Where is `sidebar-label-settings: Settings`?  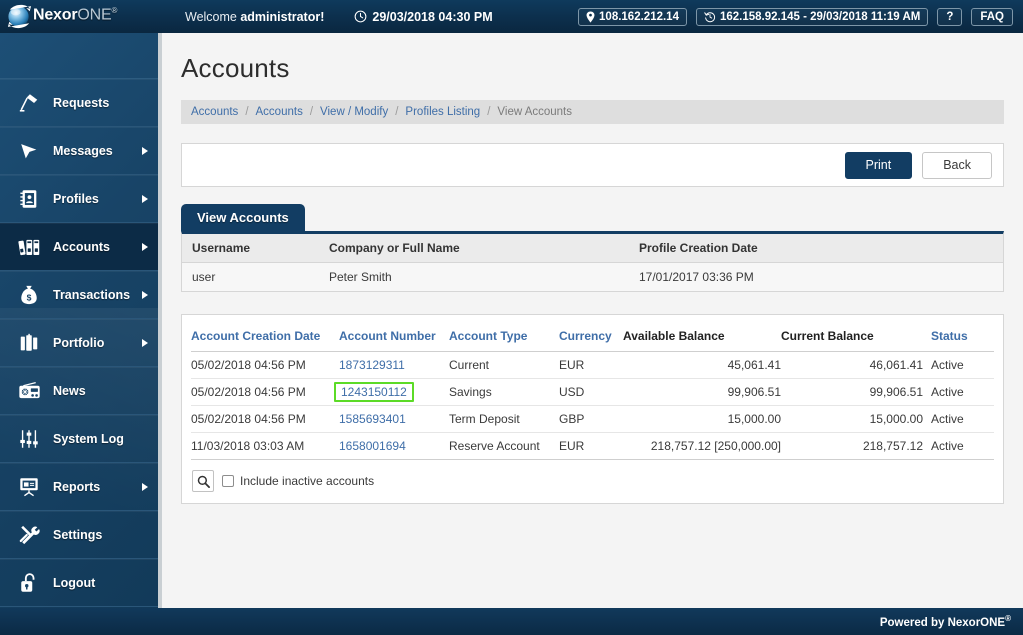 sidebar-label-settings: Settings is located at coordinates (78, 535).